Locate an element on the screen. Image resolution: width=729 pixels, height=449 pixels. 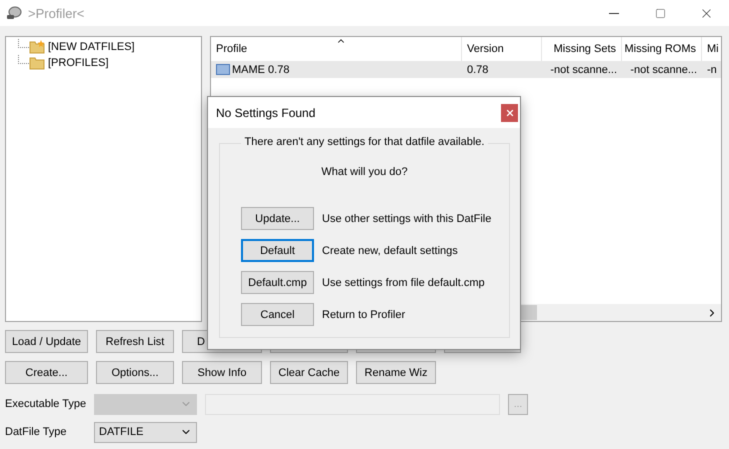
dropdown-value: DATFILE is located at coordinates (121, 432).